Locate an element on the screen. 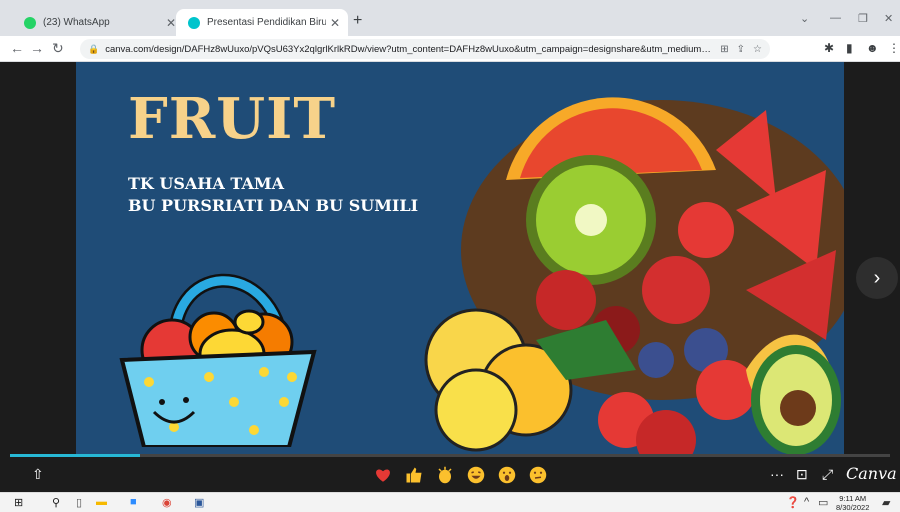 The height and width of the screenshot is (512, 900). file-explorer-icon: ▬ is located at coordinates (101, 502).